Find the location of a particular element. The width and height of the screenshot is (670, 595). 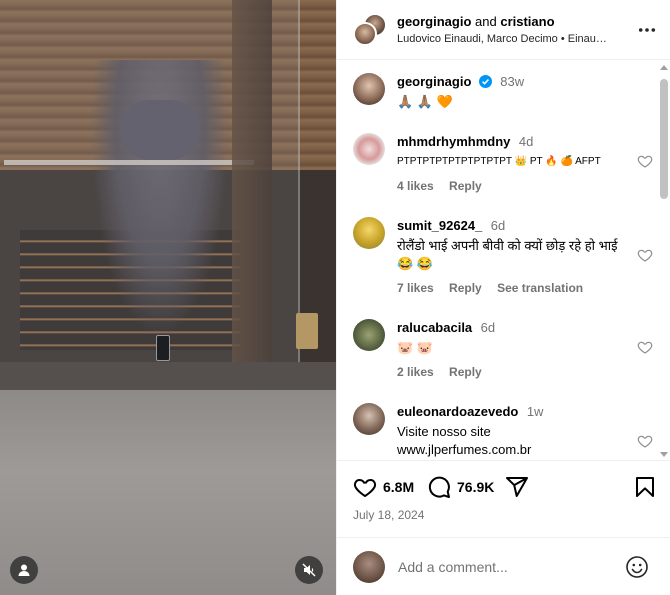

post-date: July 18, 2024 is located at coordinates (388, 515).